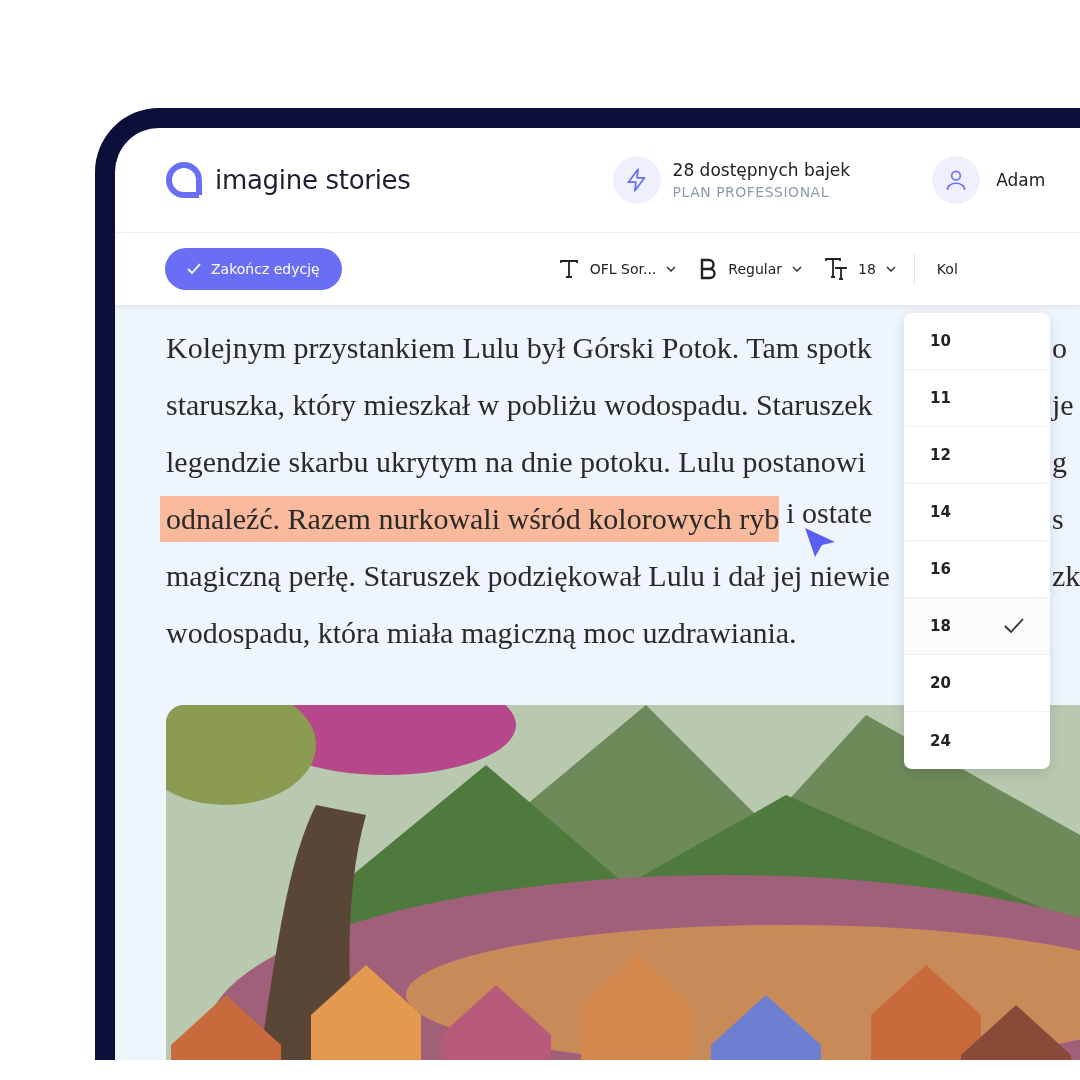 This screenshot has width=1080, height=1080. What do you see at coordinates (977, 341) in the screenshot?
I see `size-option: 10` at bounding box center [977, 341].